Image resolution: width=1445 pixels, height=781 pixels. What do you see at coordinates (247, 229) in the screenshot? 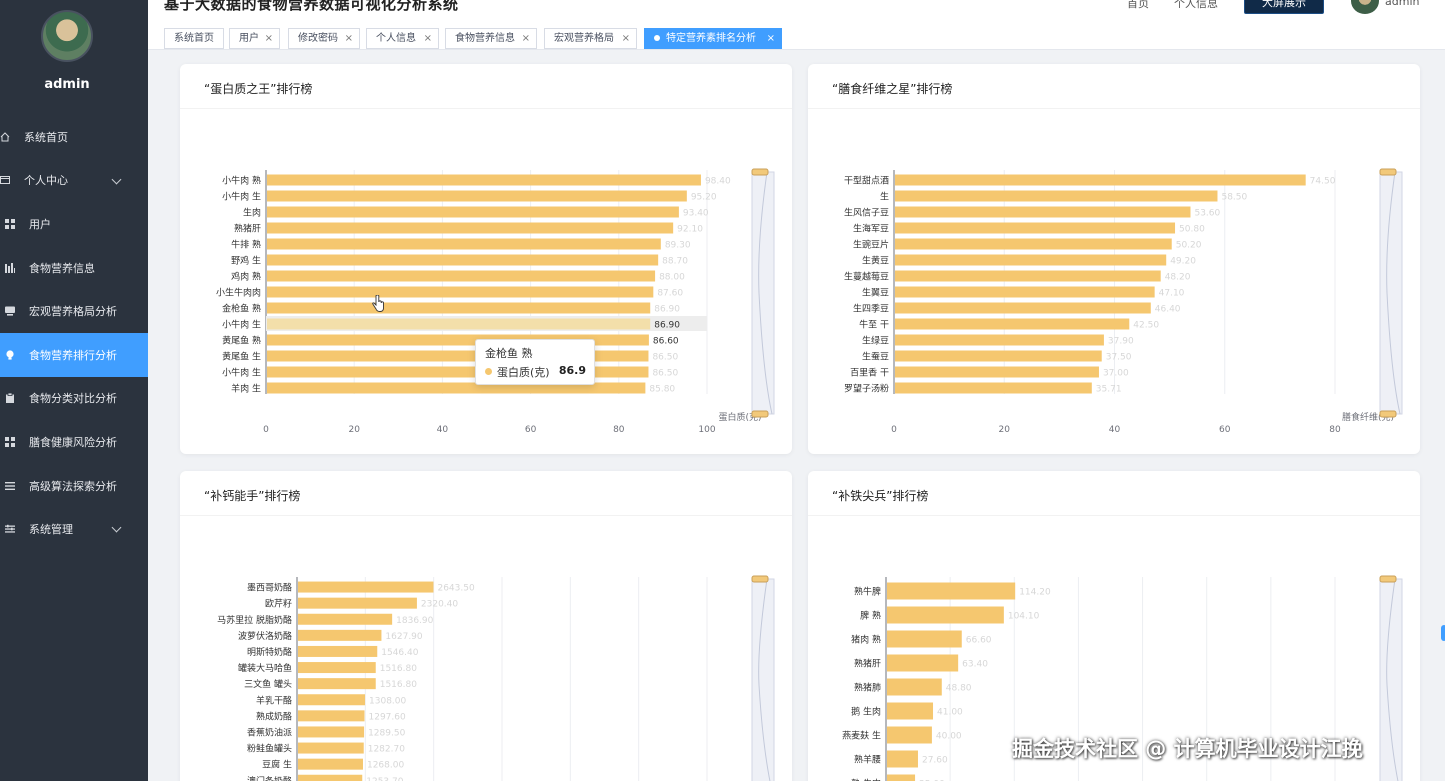
I see `category-label: 熟猪肝` at bounding box center [247, 229].